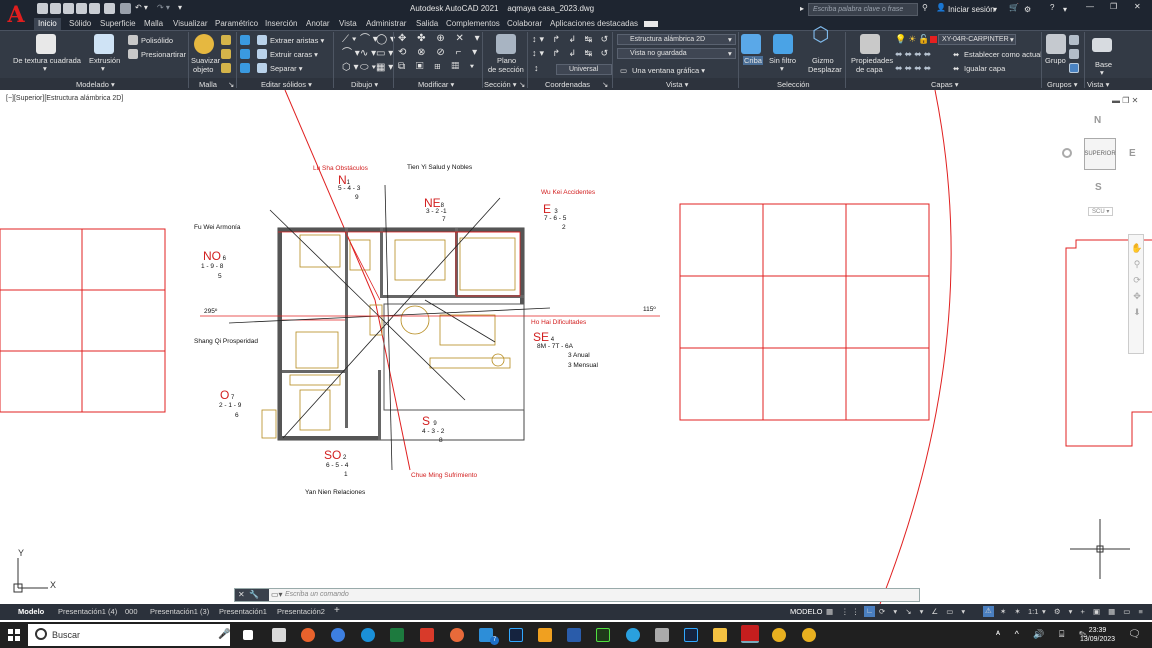 The width and height of the screenshot is (1152, 648). Describe the element at coordinates (1074, 54) in the screenshot. I see `group-edit-icon` at that location.